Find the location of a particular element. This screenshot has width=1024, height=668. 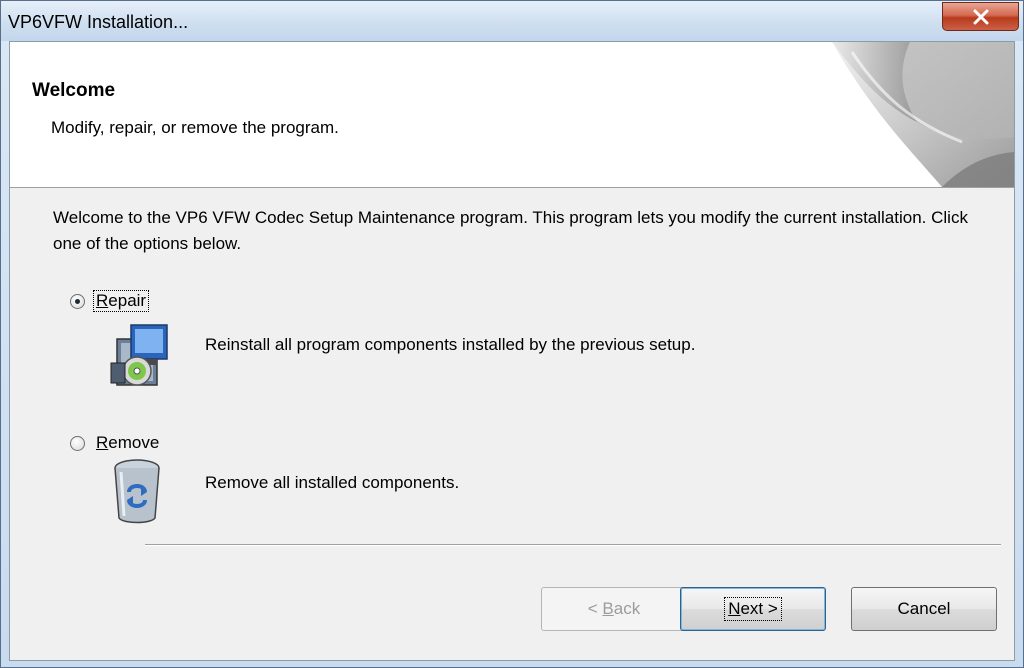

cancel-button: Cancel is located at coordinates (924, 609).